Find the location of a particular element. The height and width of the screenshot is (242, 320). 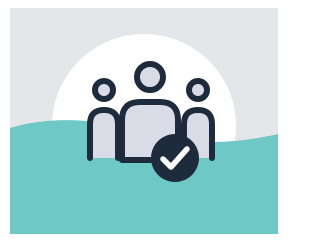

left-person-body is located at coordinates (104, 134).